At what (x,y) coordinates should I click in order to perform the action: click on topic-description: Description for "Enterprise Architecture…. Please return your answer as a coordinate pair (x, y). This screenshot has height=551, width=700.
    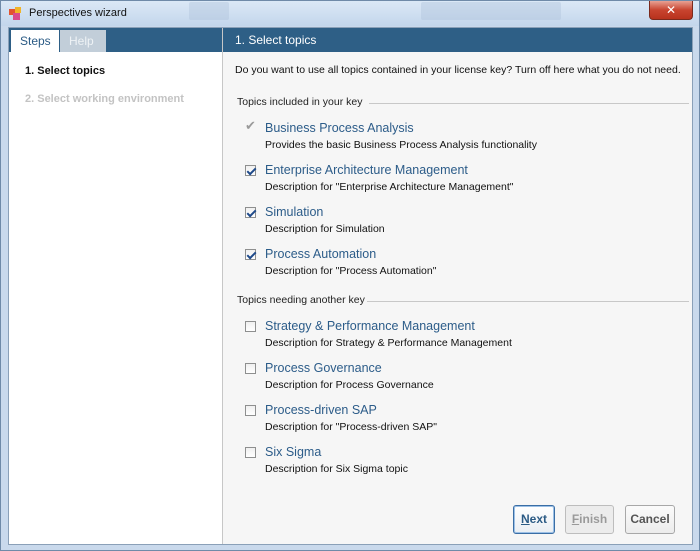
    Looking at the image, I should click on (389, 187).